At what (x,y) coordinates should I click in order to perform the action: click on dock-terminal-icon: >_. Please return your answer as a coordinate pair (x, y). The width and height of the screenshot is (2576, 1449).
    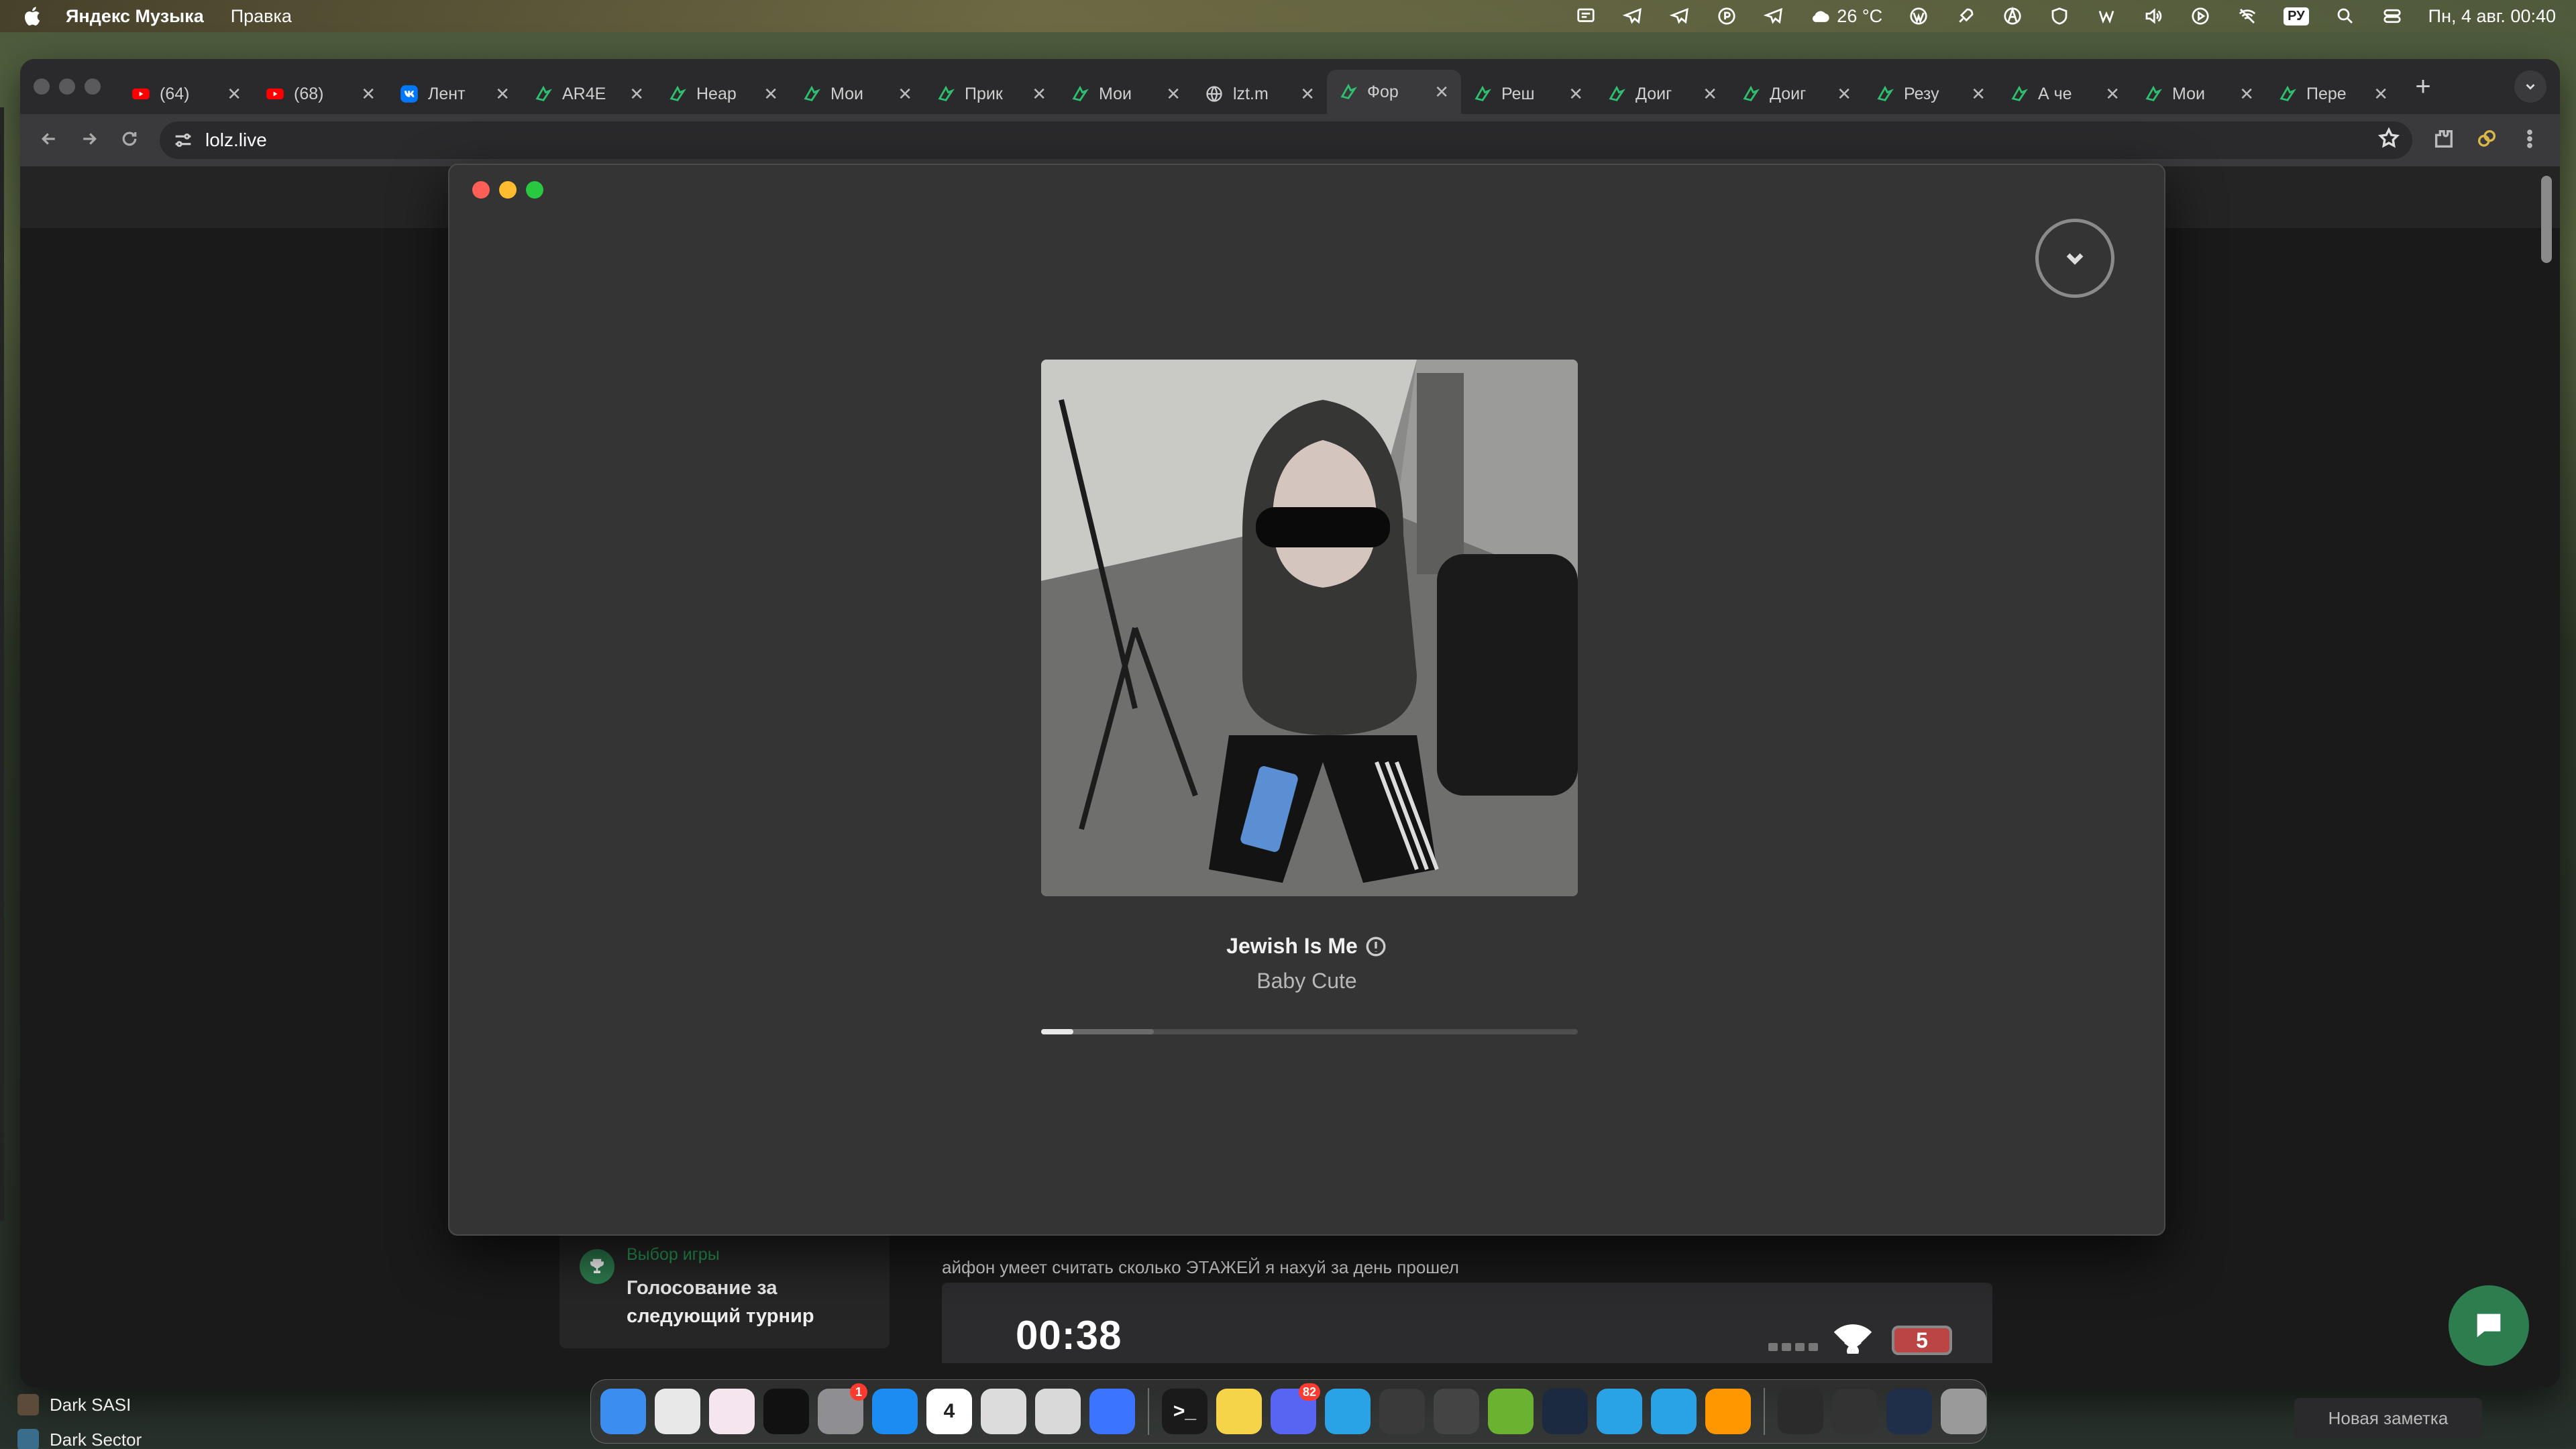
    Looking at the image, I should click on (1185, 1411).